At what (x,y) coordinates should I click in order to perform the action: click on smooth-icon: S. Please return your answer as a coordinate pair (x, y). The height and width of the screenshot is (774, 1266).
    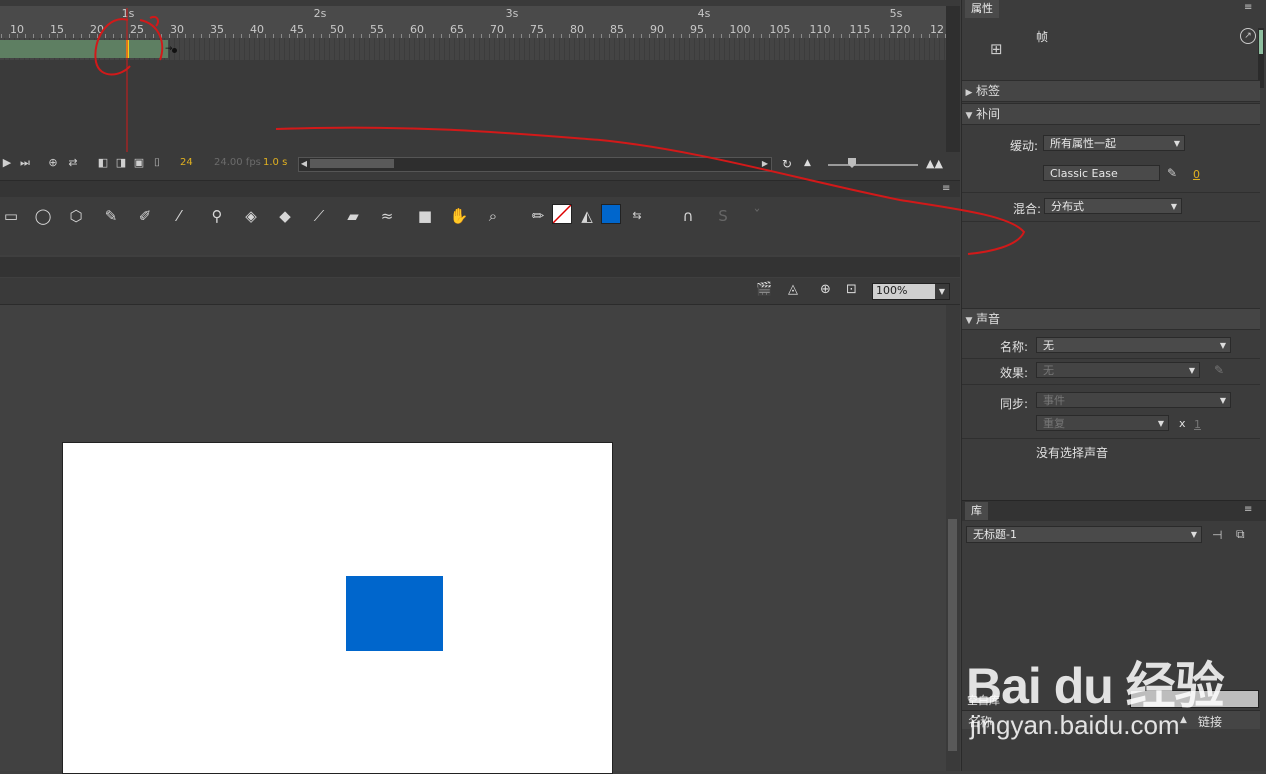
    Looking at the image, I should click on (723, 216).